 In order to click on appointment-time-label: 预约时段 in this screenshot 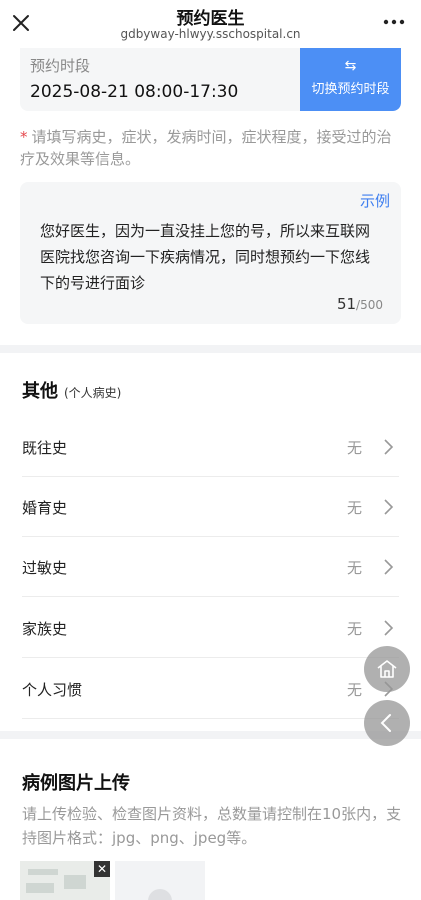, I will do `click(60, 66)`.